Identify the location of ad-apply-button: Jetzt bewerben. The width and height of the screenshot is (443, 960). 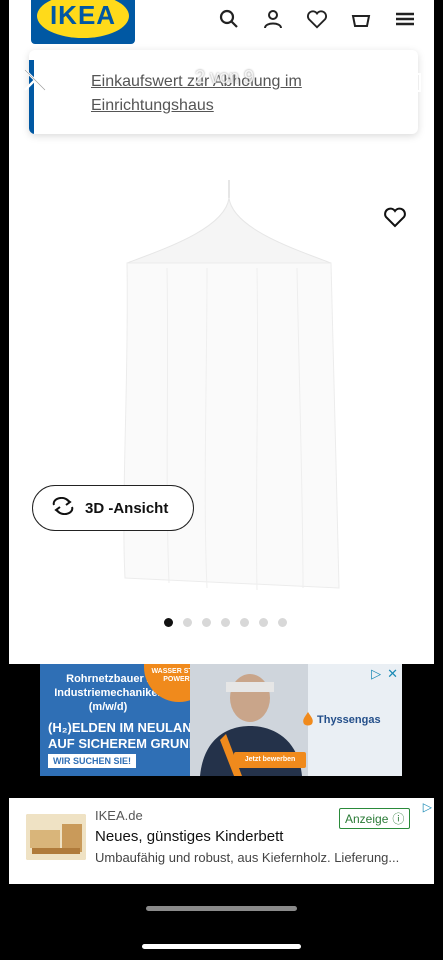
(270, 760).